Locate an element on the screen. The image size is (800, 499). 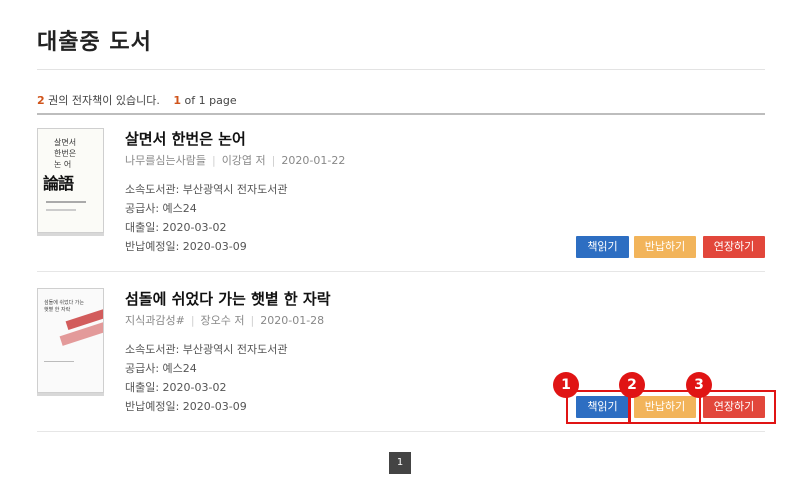
book-author: 장오수 저 is located at coordinates (222, 320).